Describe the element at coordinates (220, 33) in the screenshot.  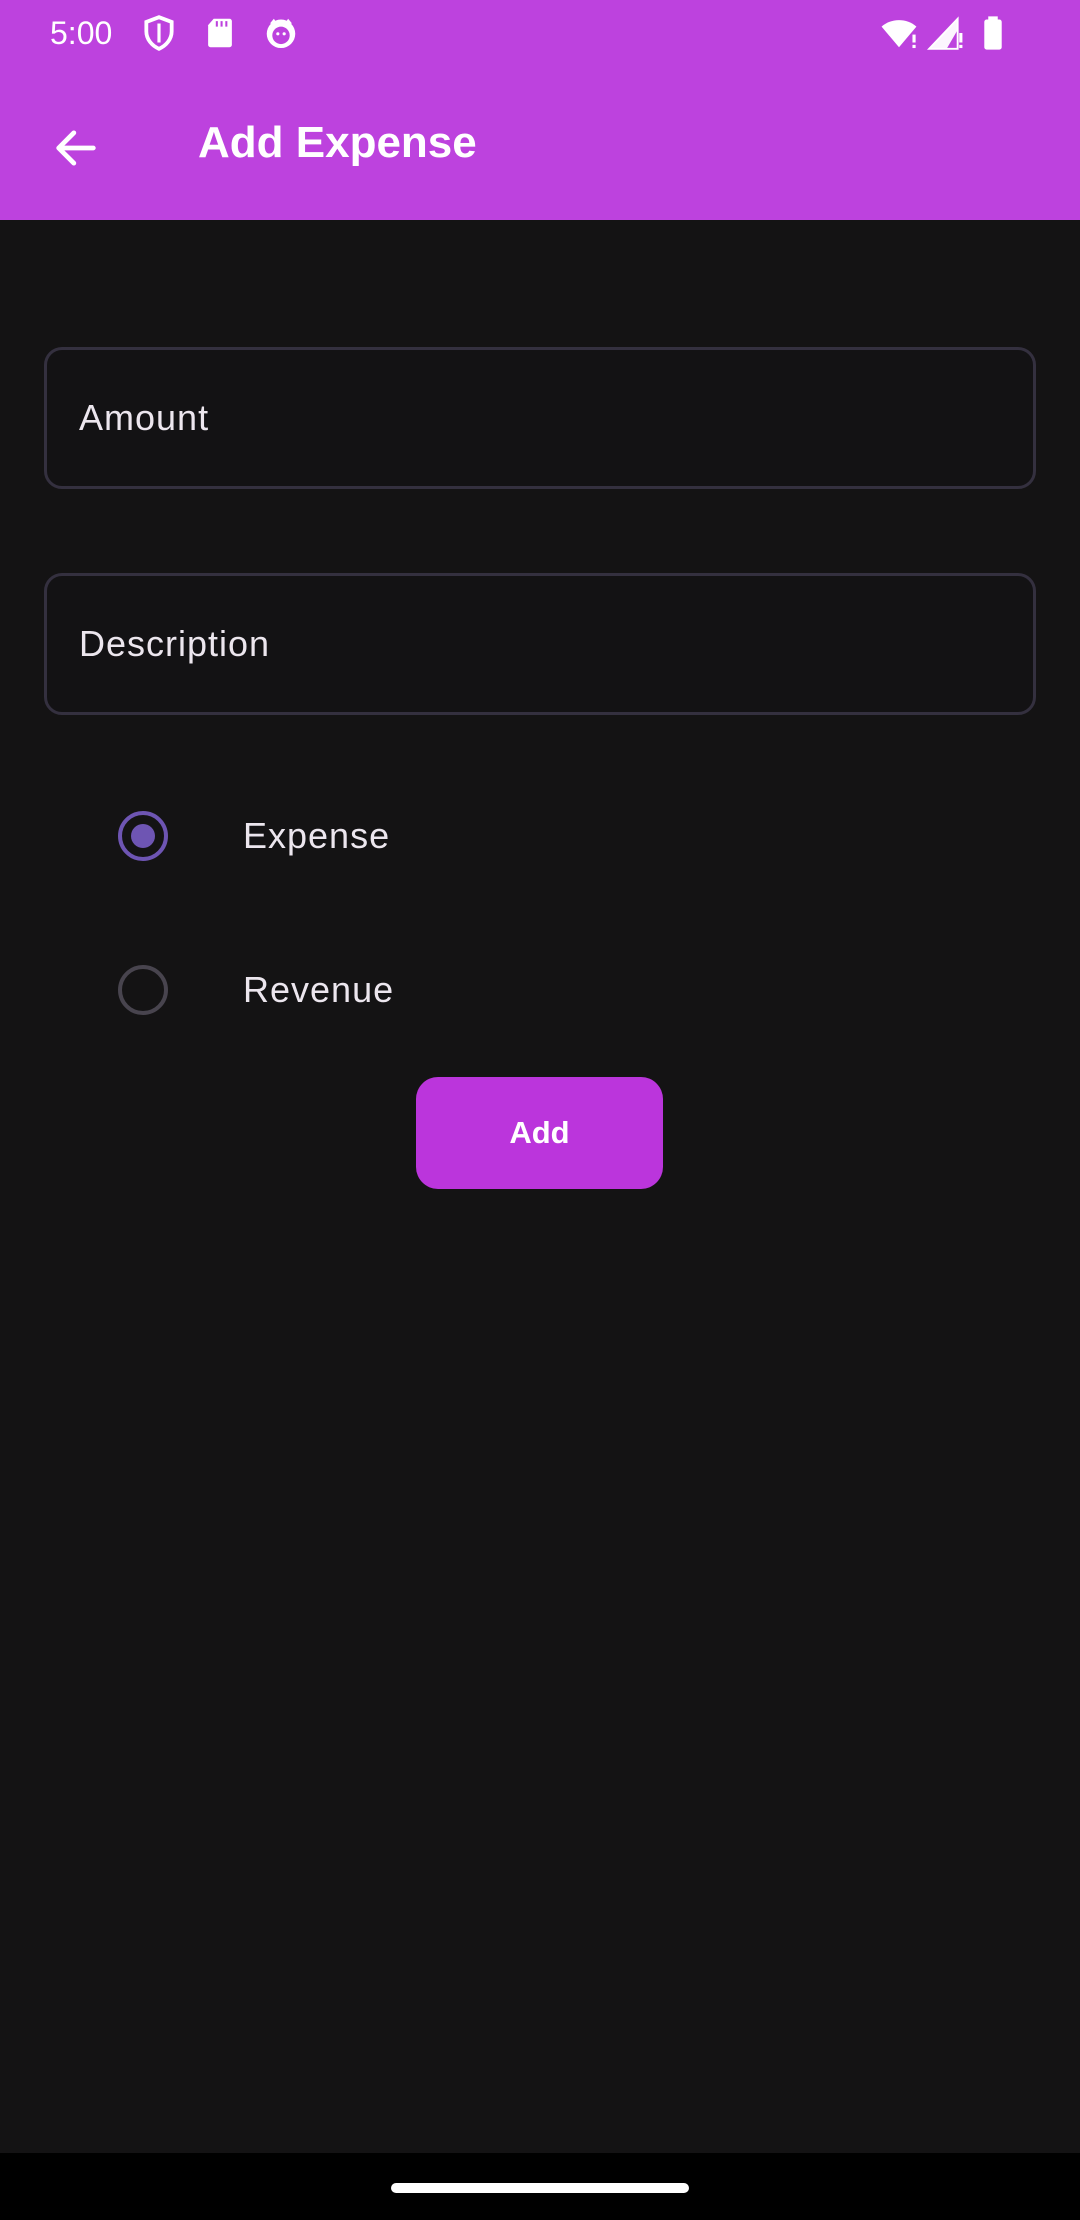
I see `sd-card-icon` at that location.